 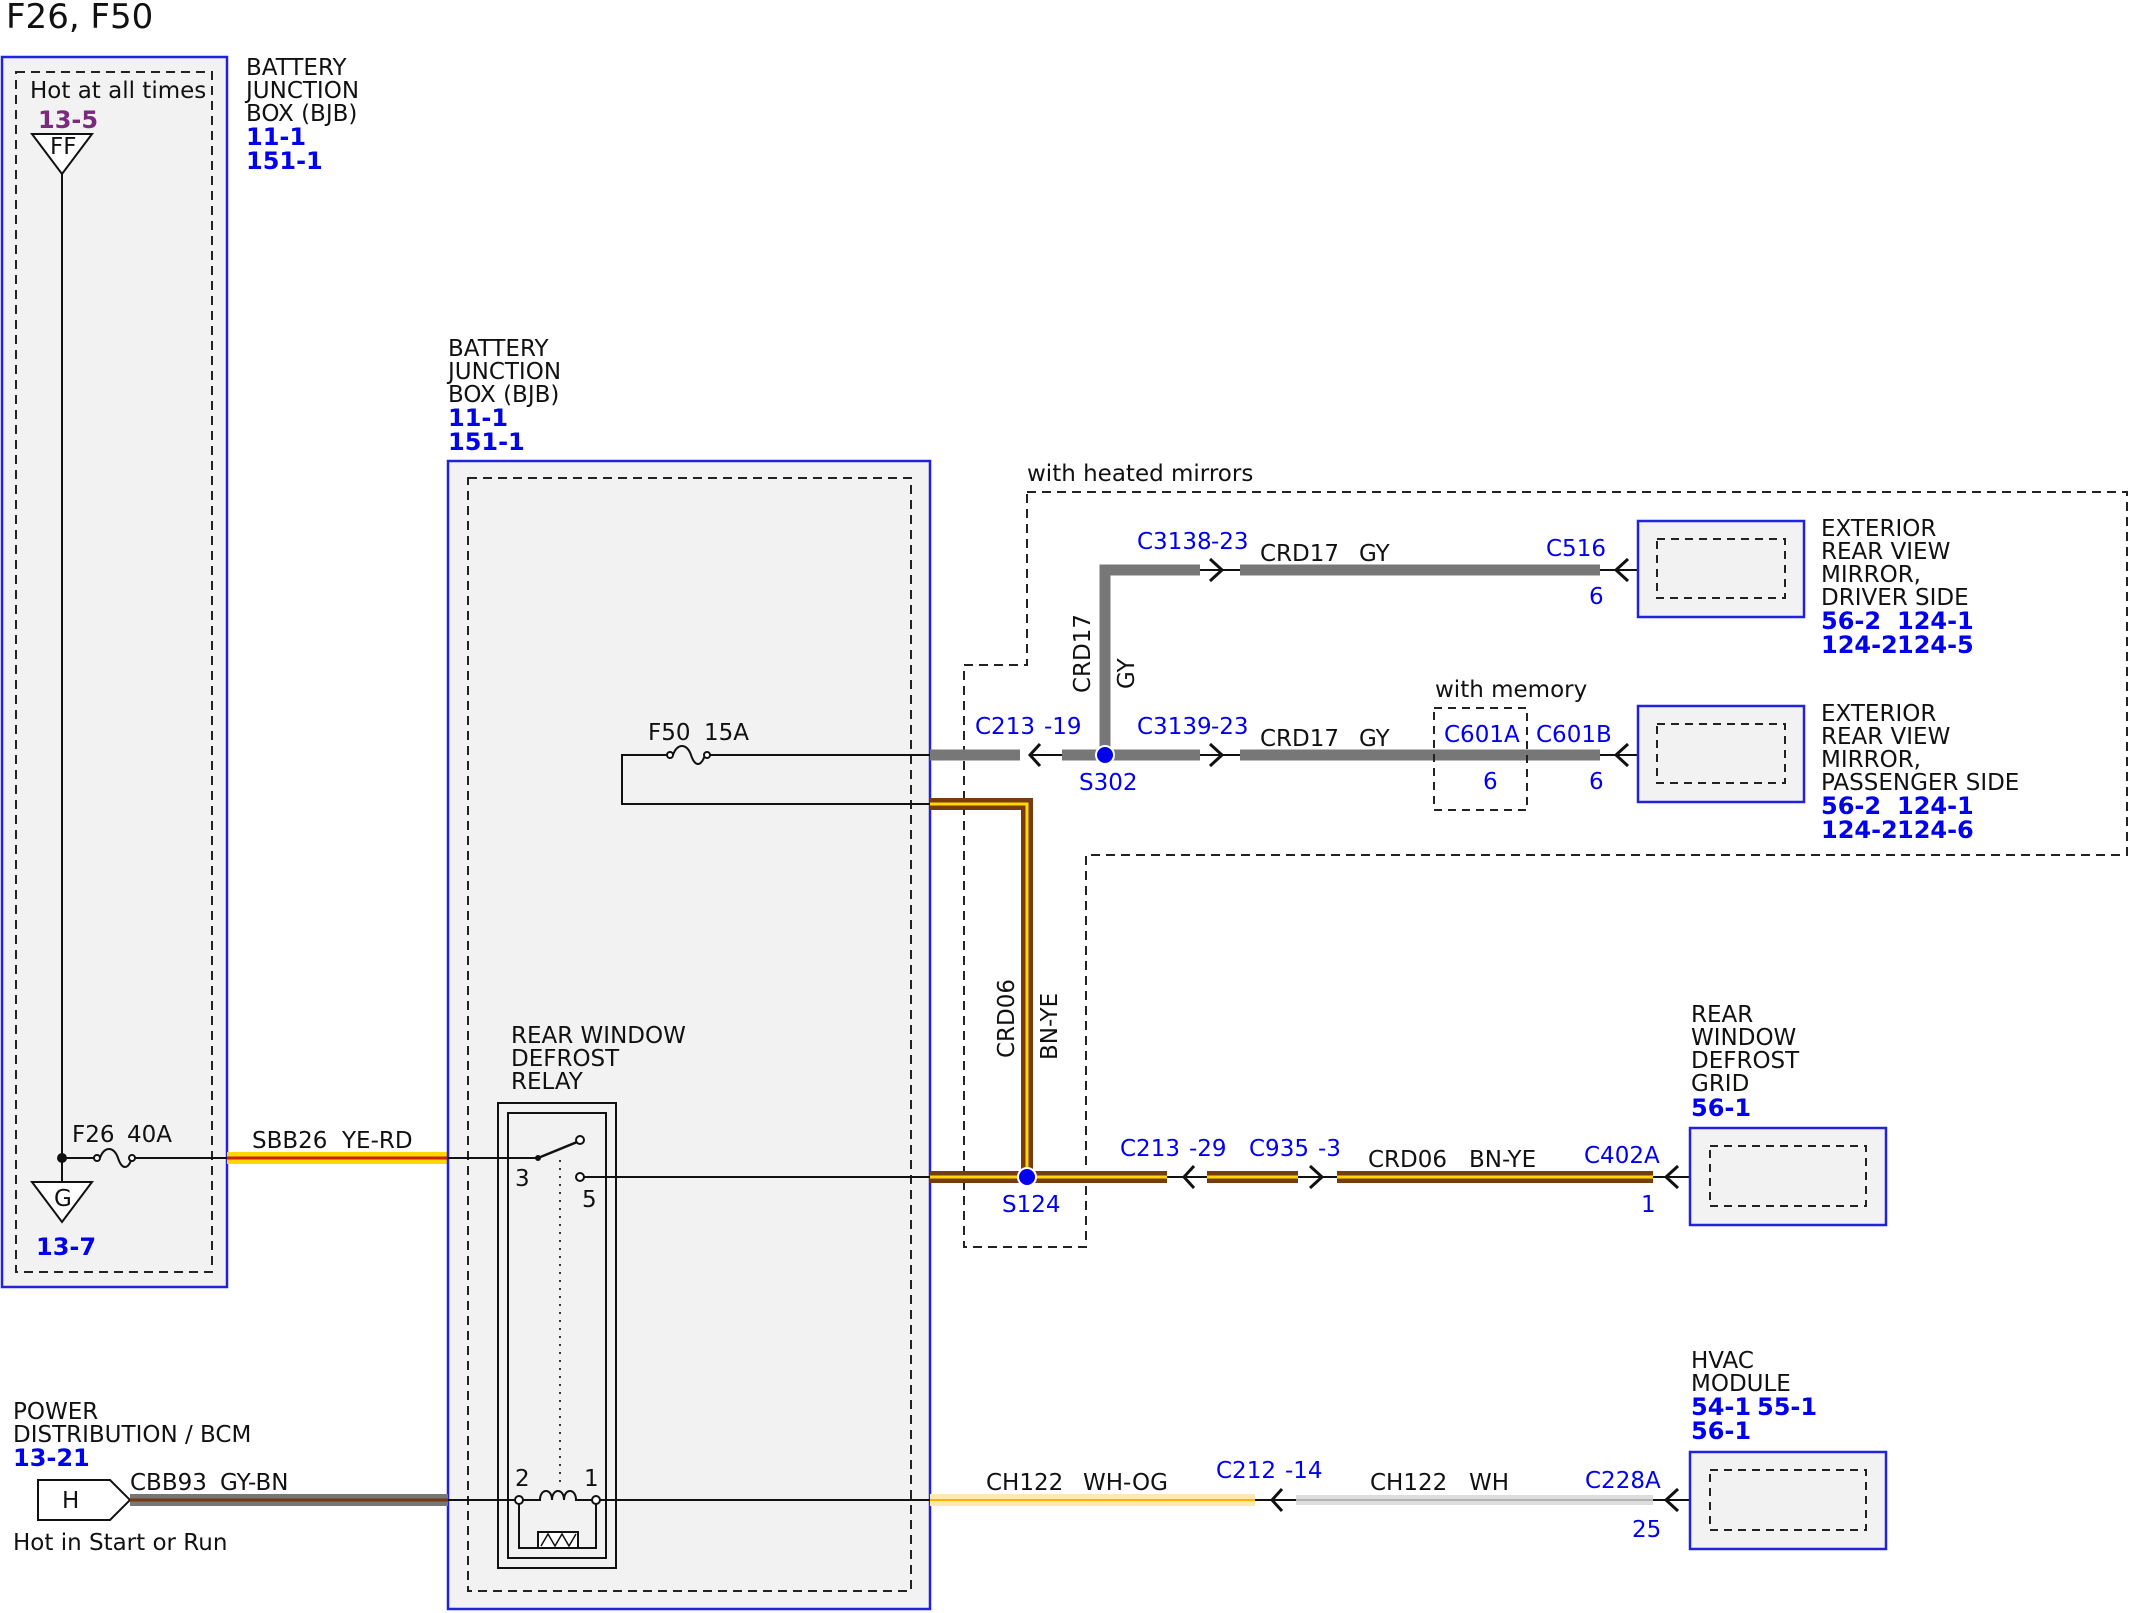 I want to click on connector-c3138-name: C3138, so click(x=1174, y=542).